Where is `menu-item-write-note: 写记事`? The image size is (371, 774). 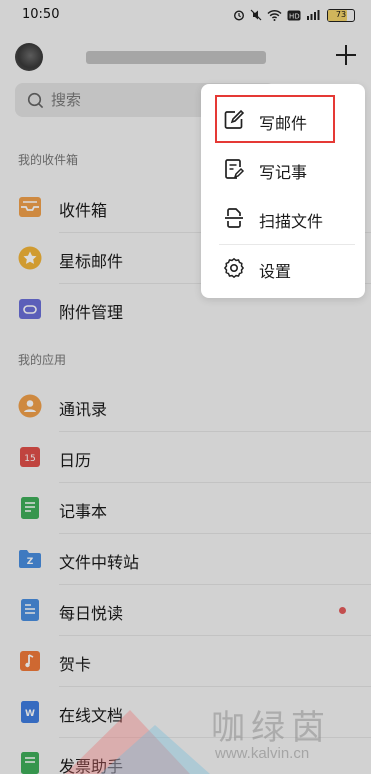
menu-item-write-note: 写记事 is located at coordinates (283, 169).